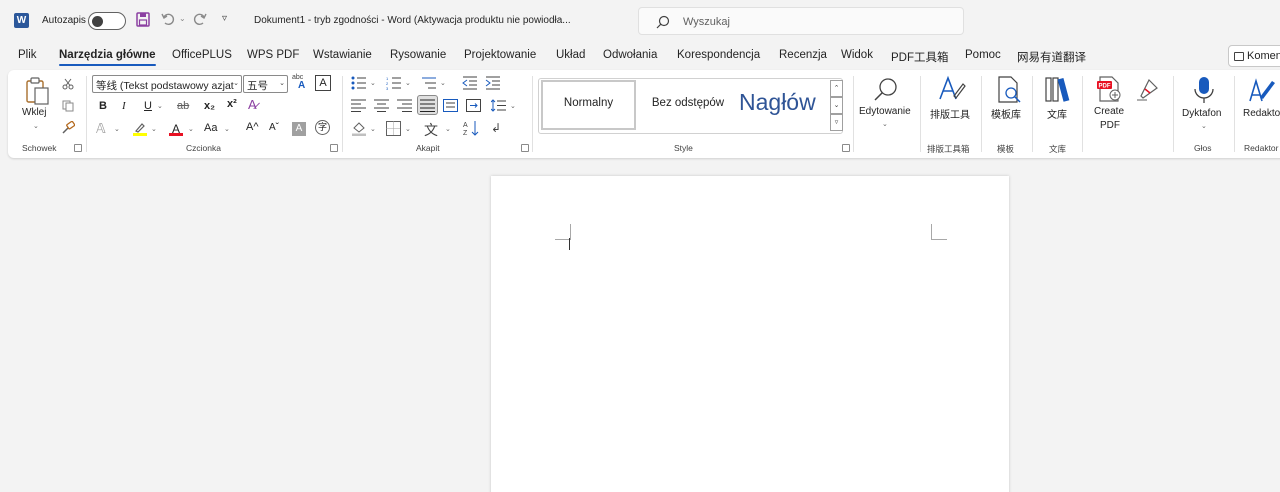 This screenshot has height=492, width=1280. I want to click on grow-font-button: A^, so click(252, 127).